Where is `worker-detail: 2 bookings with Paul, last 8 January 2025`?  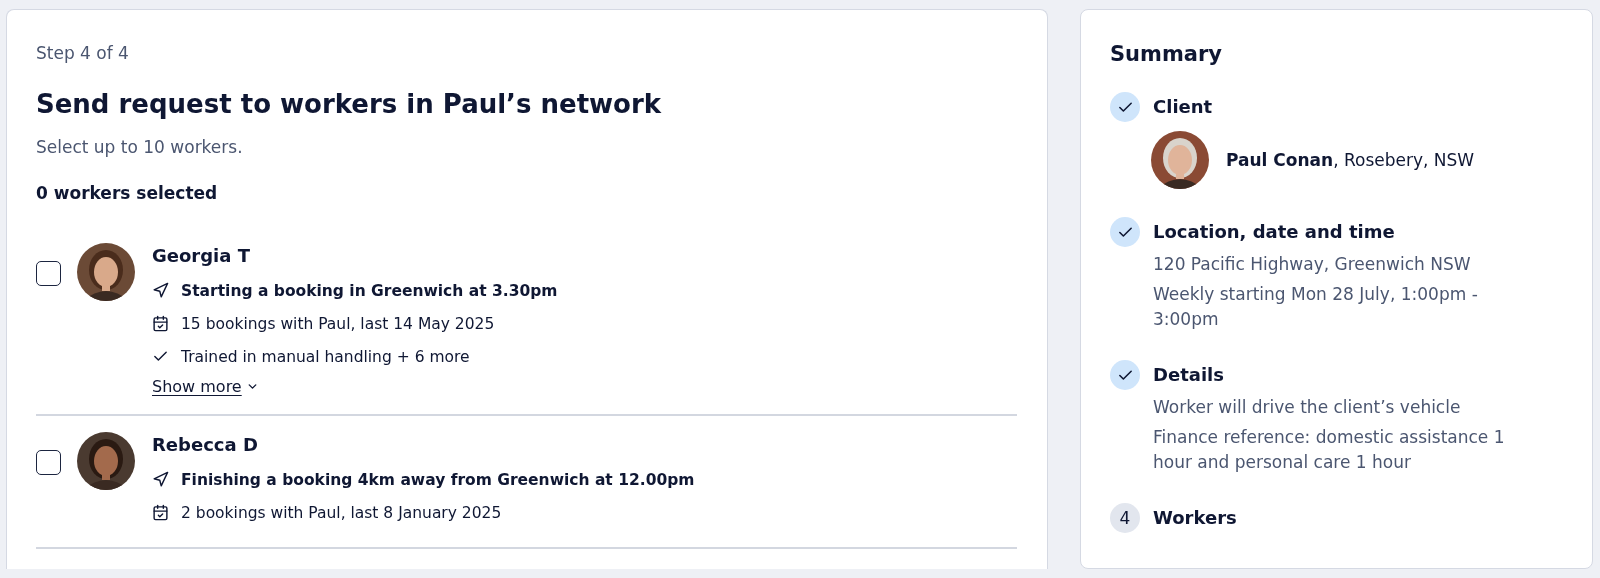 worker-detail: 2 bookings with Paul, last 8 January 2025 is located at coordinates (341, 512).